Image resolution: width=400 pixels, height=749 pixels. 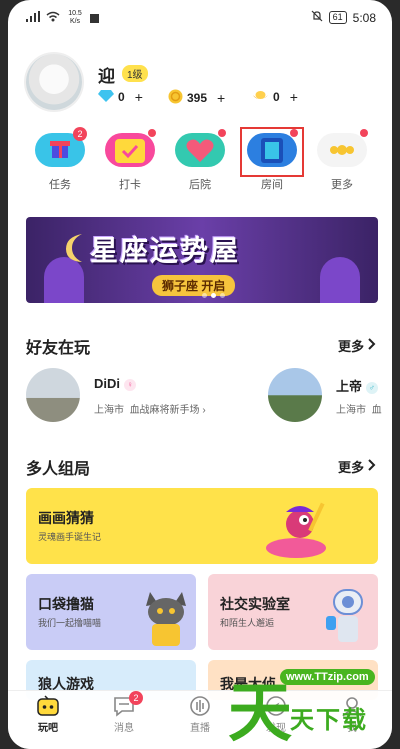 I want to click on highlight-frame, so click(x=272, y=152).